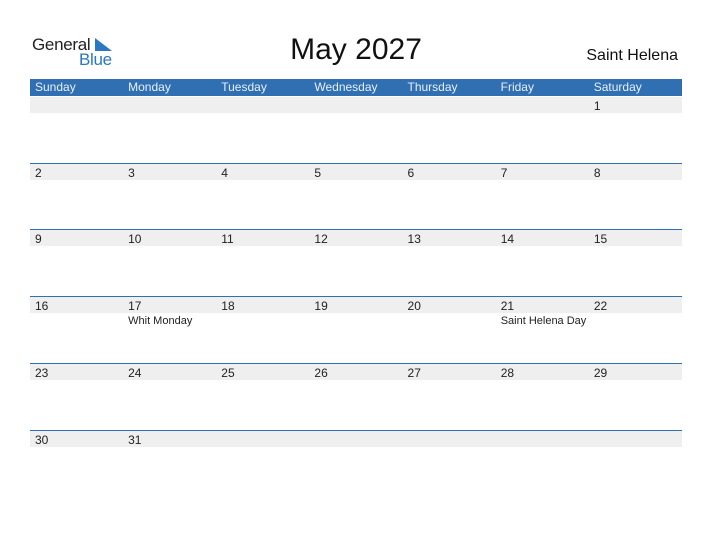 The width and height of the screenshot is (712, 550). I want to click on day-number: 15, so click(600, 239).